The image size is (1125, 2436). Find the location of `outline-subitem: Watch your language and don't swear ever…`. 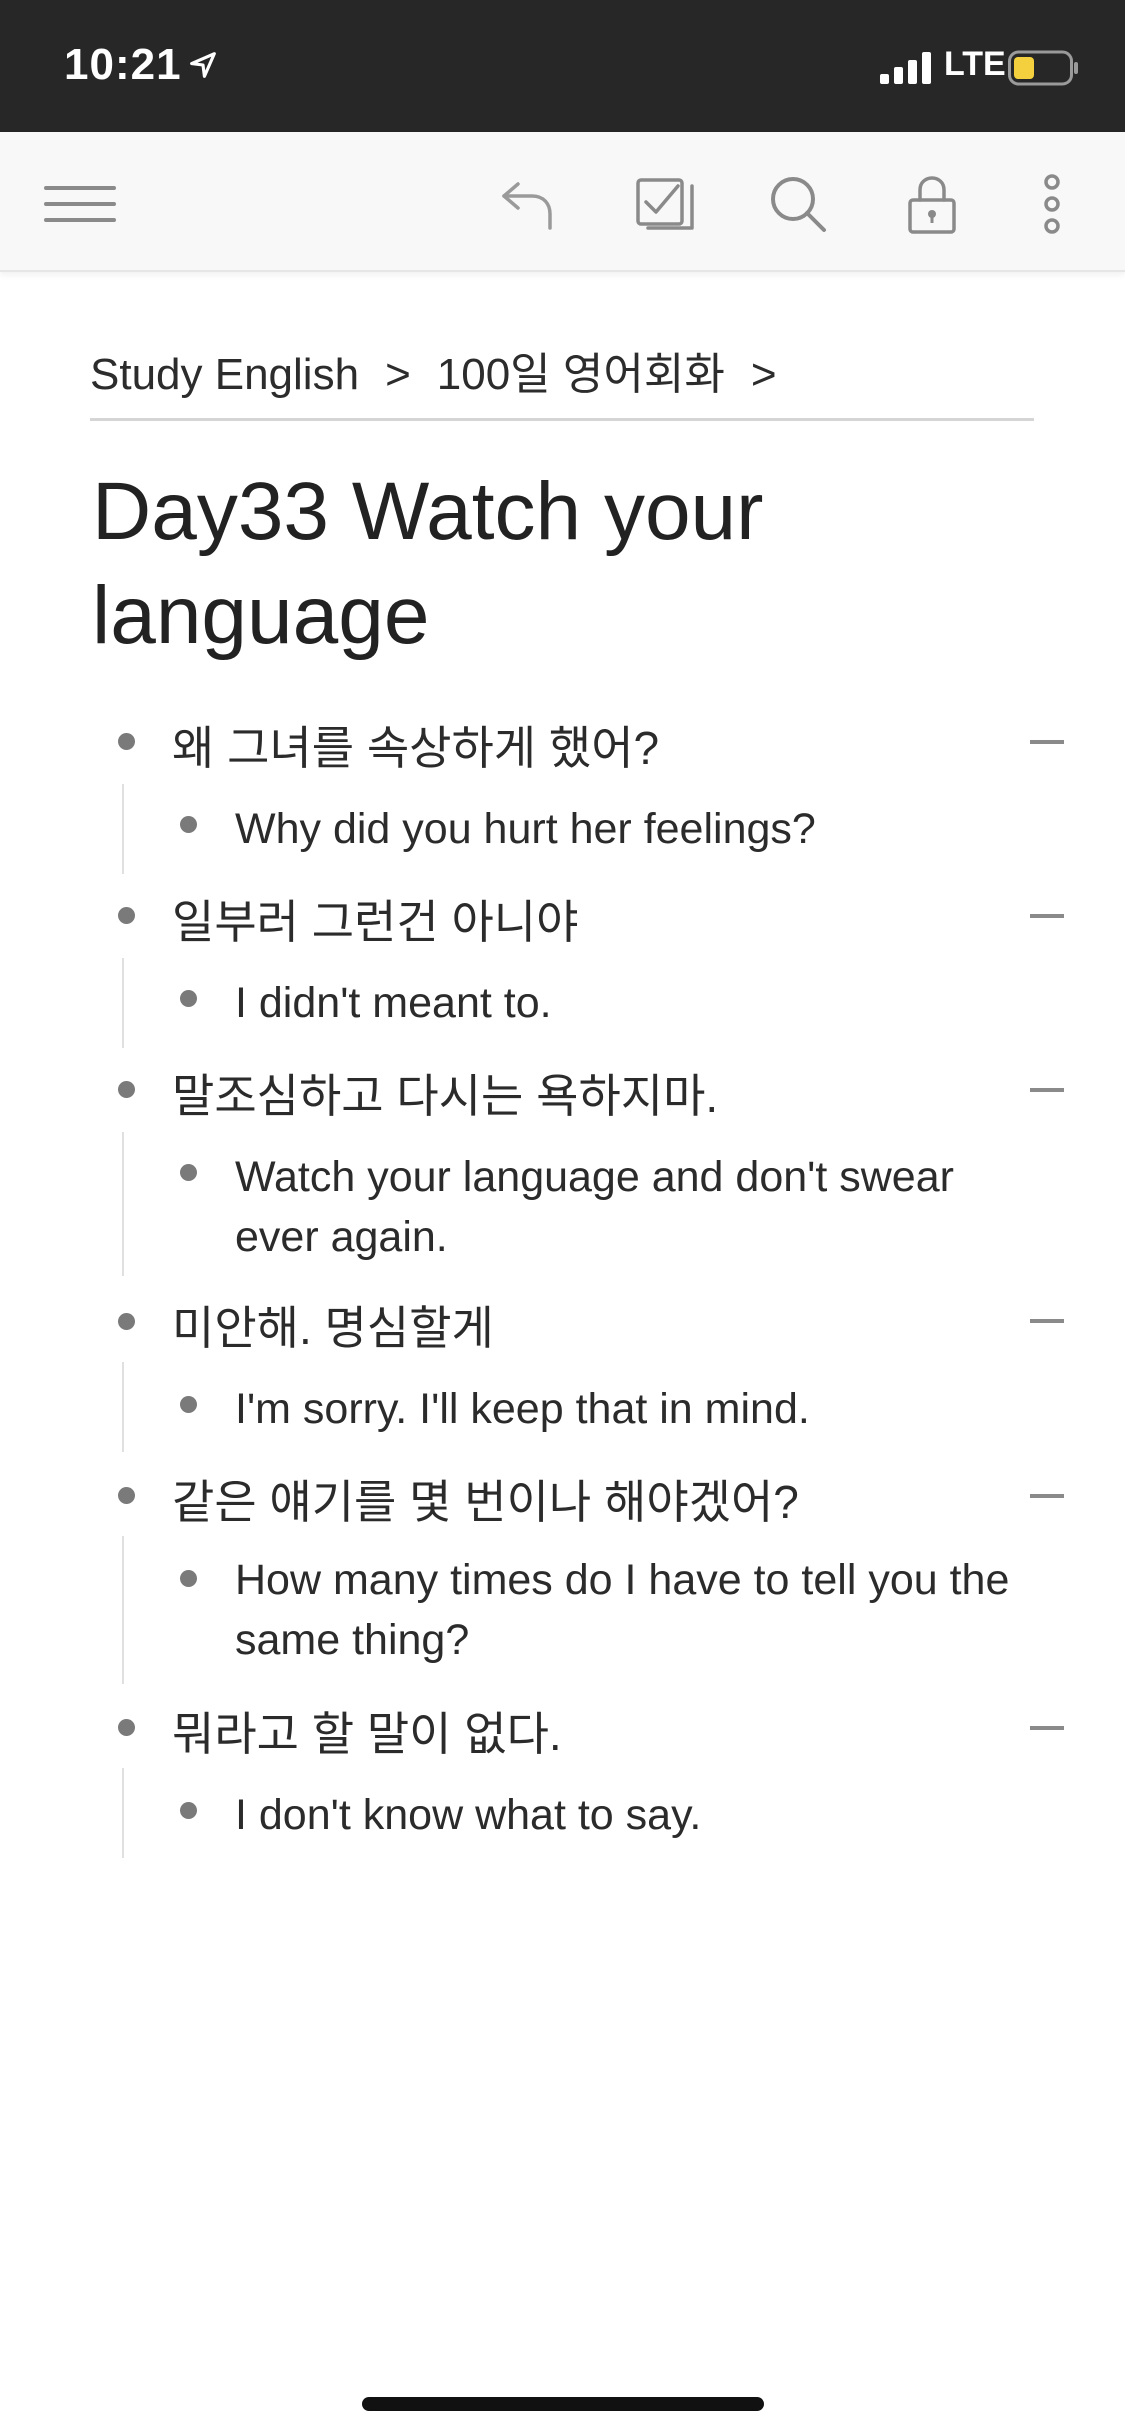

outline-subitem: Watch your language and don't swear ever… is located at coordinates (625, 1207).